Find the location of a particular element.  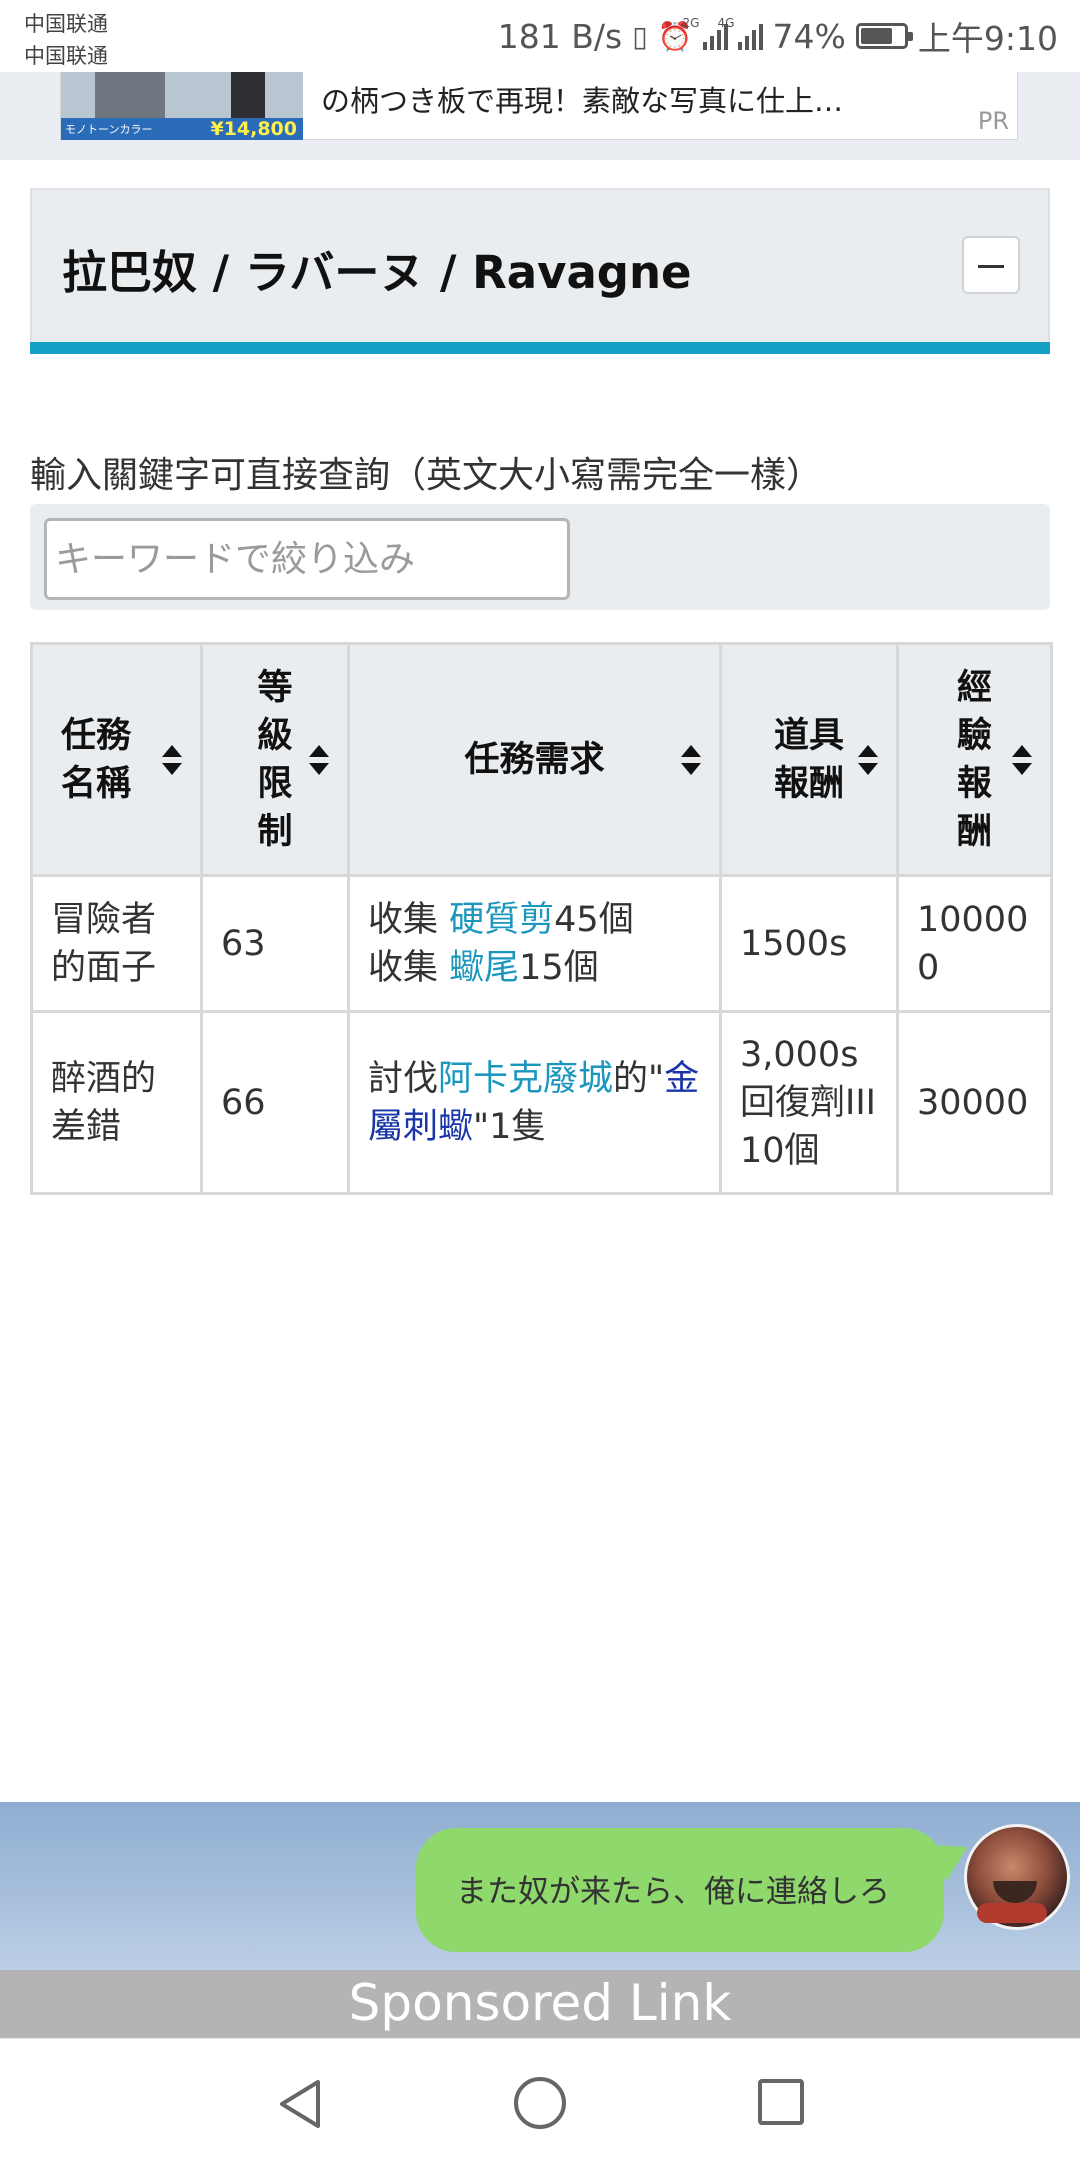

ad-price: ¥14,800 is located at coordinates (253, 129).